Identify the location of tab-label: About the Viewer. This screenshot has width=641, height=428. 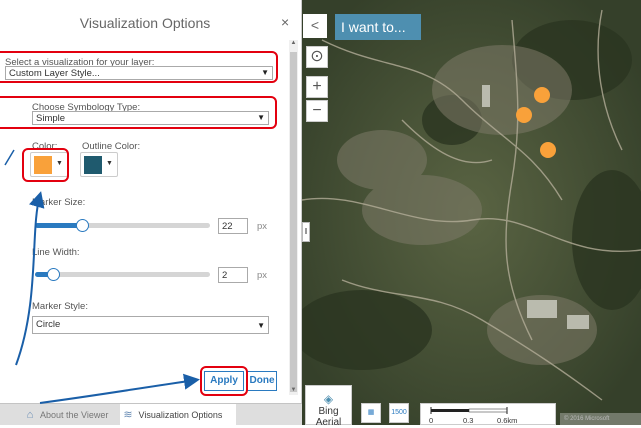
(74, 415).